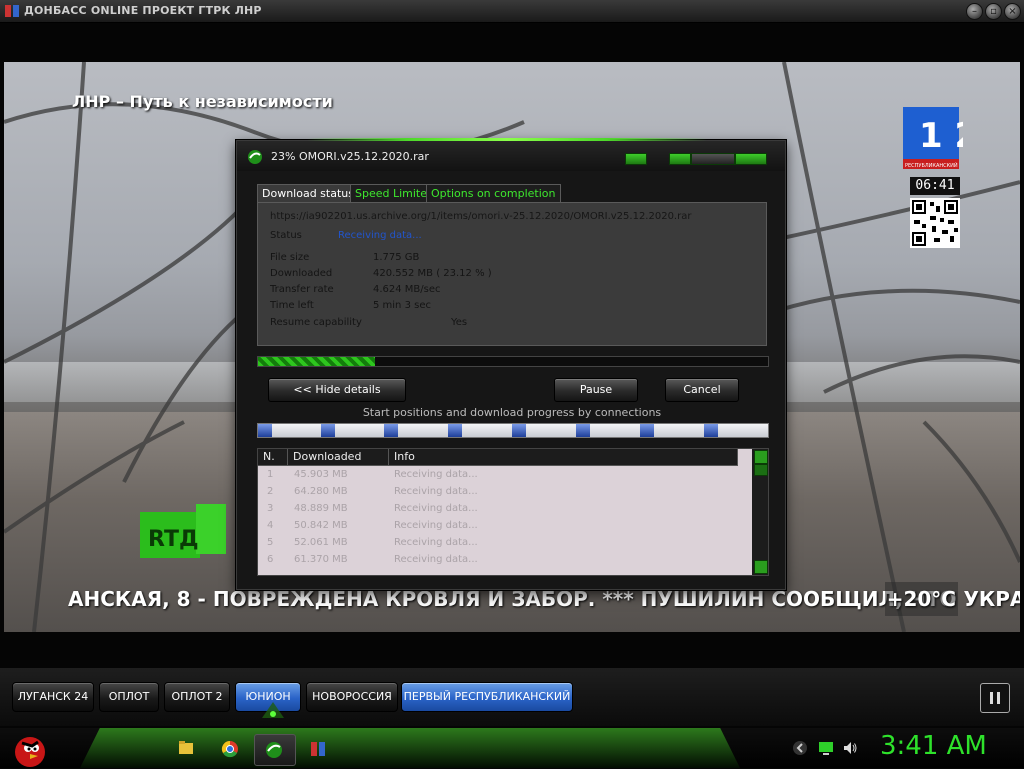  Describe the element at coordinates (512, 11) in the screenshot. I see `player-titlebar: ДОНБАСС ONLINE ПРОЕКТ ГТРК ЛНР – ▫ ×` at that location.